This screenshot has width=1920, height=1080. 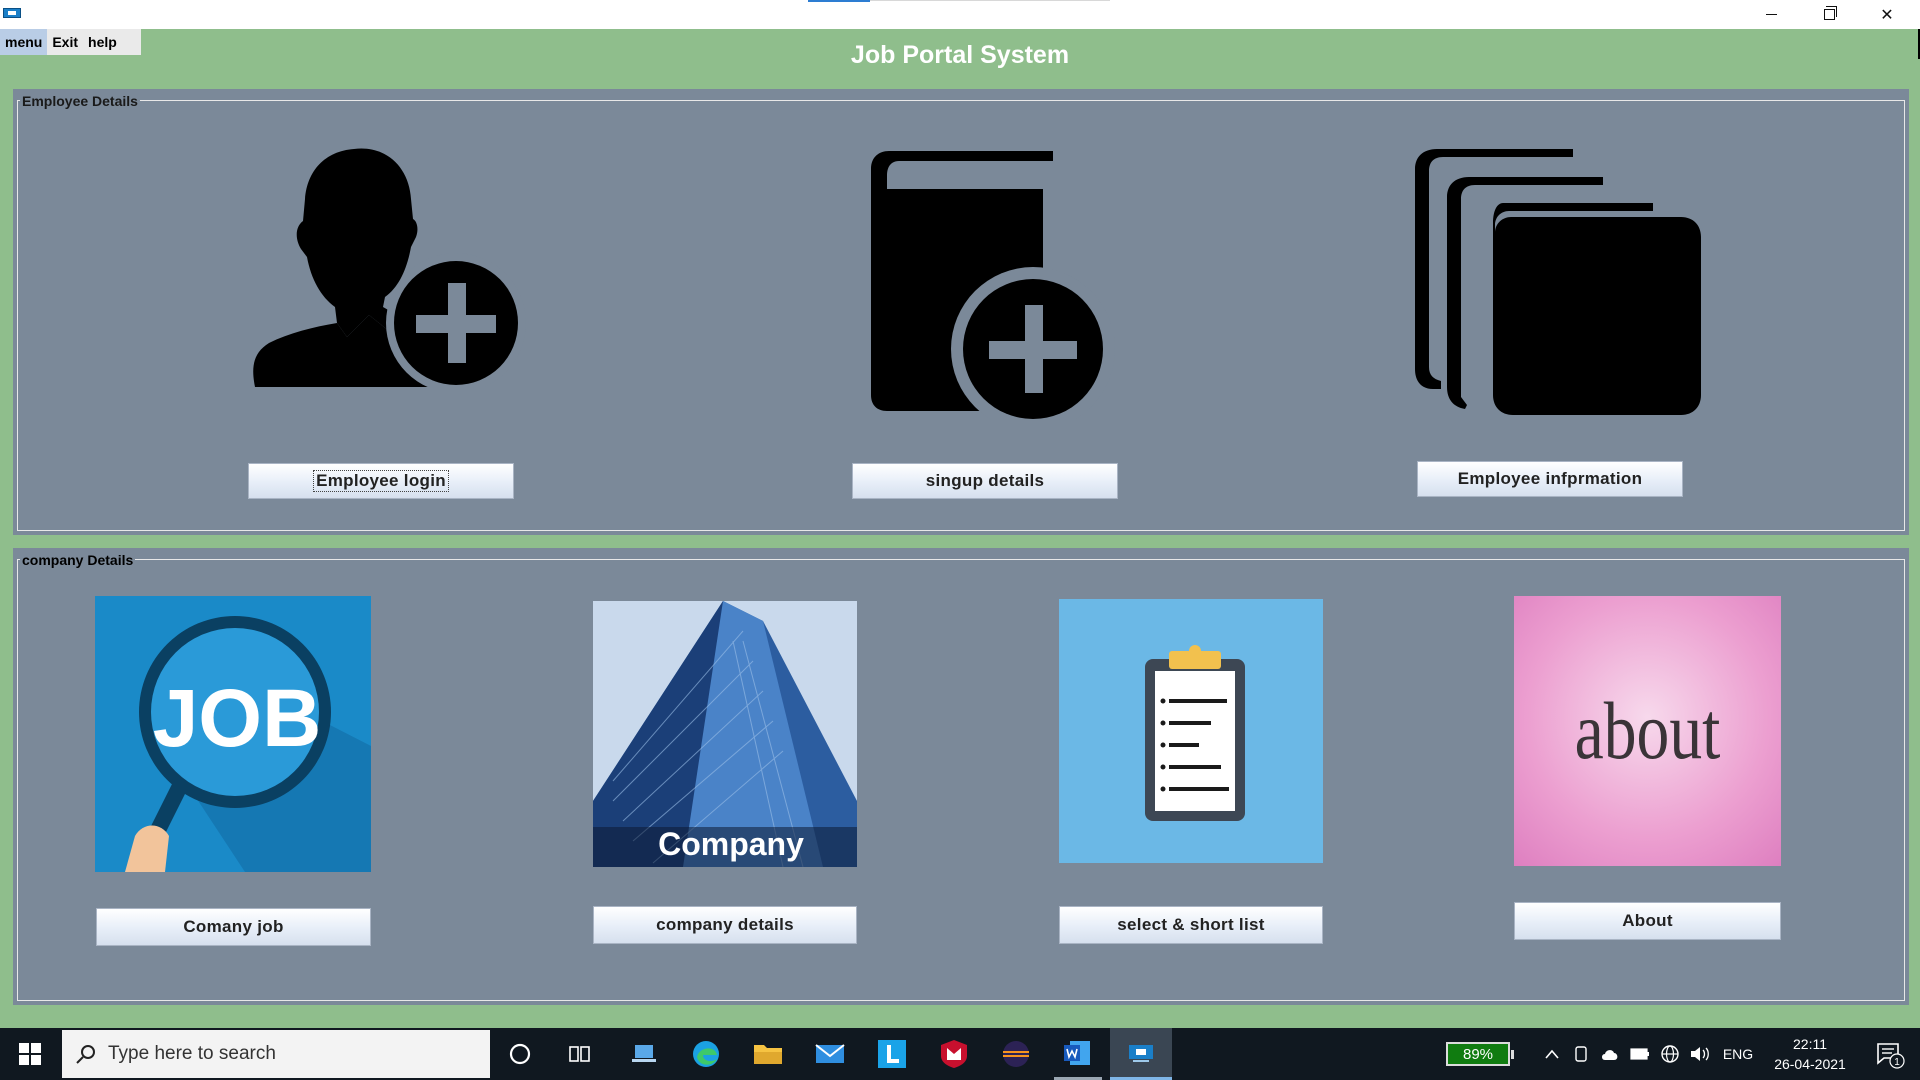 I want to click on taskbar-laptop-app, so click(x=644, y=1054).